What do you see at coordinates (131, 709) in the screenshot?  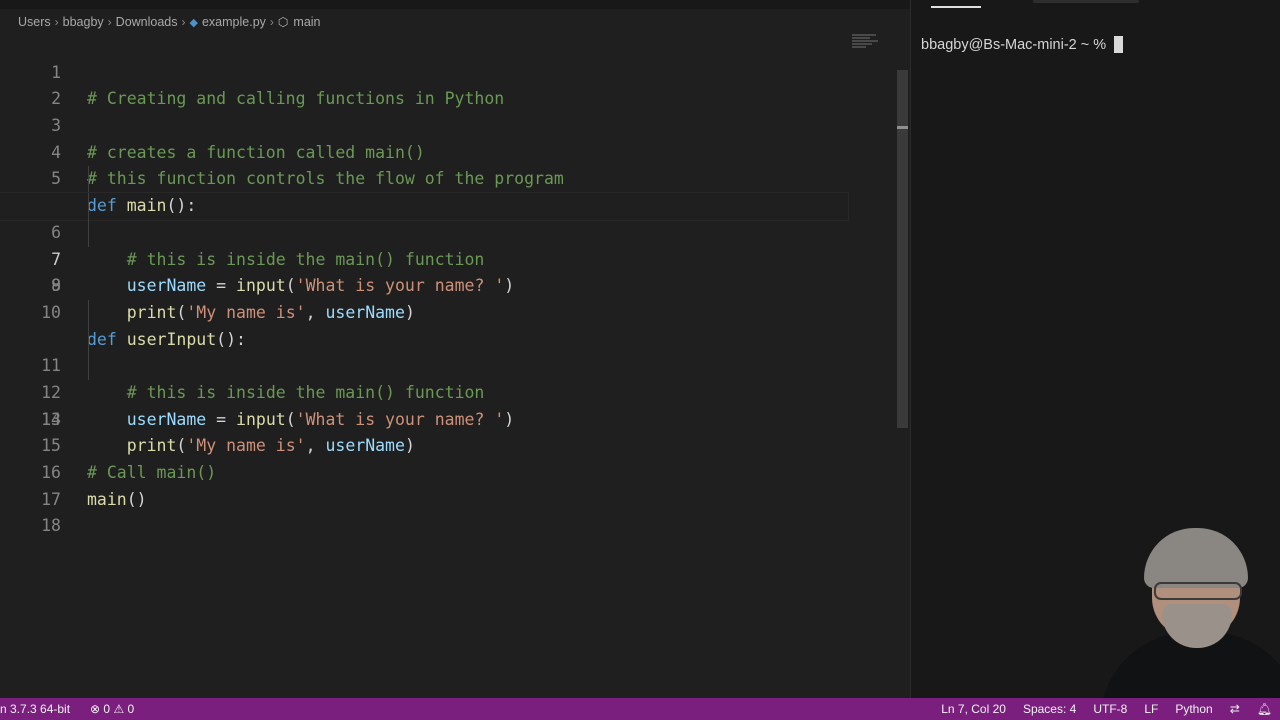 I see `warning-count: 0` at bounding box center [131, 709].